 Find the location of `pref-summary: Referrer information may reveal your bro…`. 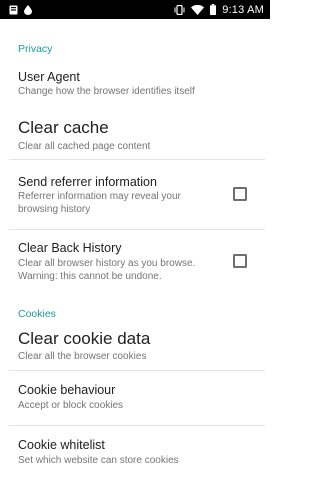

pref-summary: Referrer information may reveal your bro… is located at coordinates (99, 203).